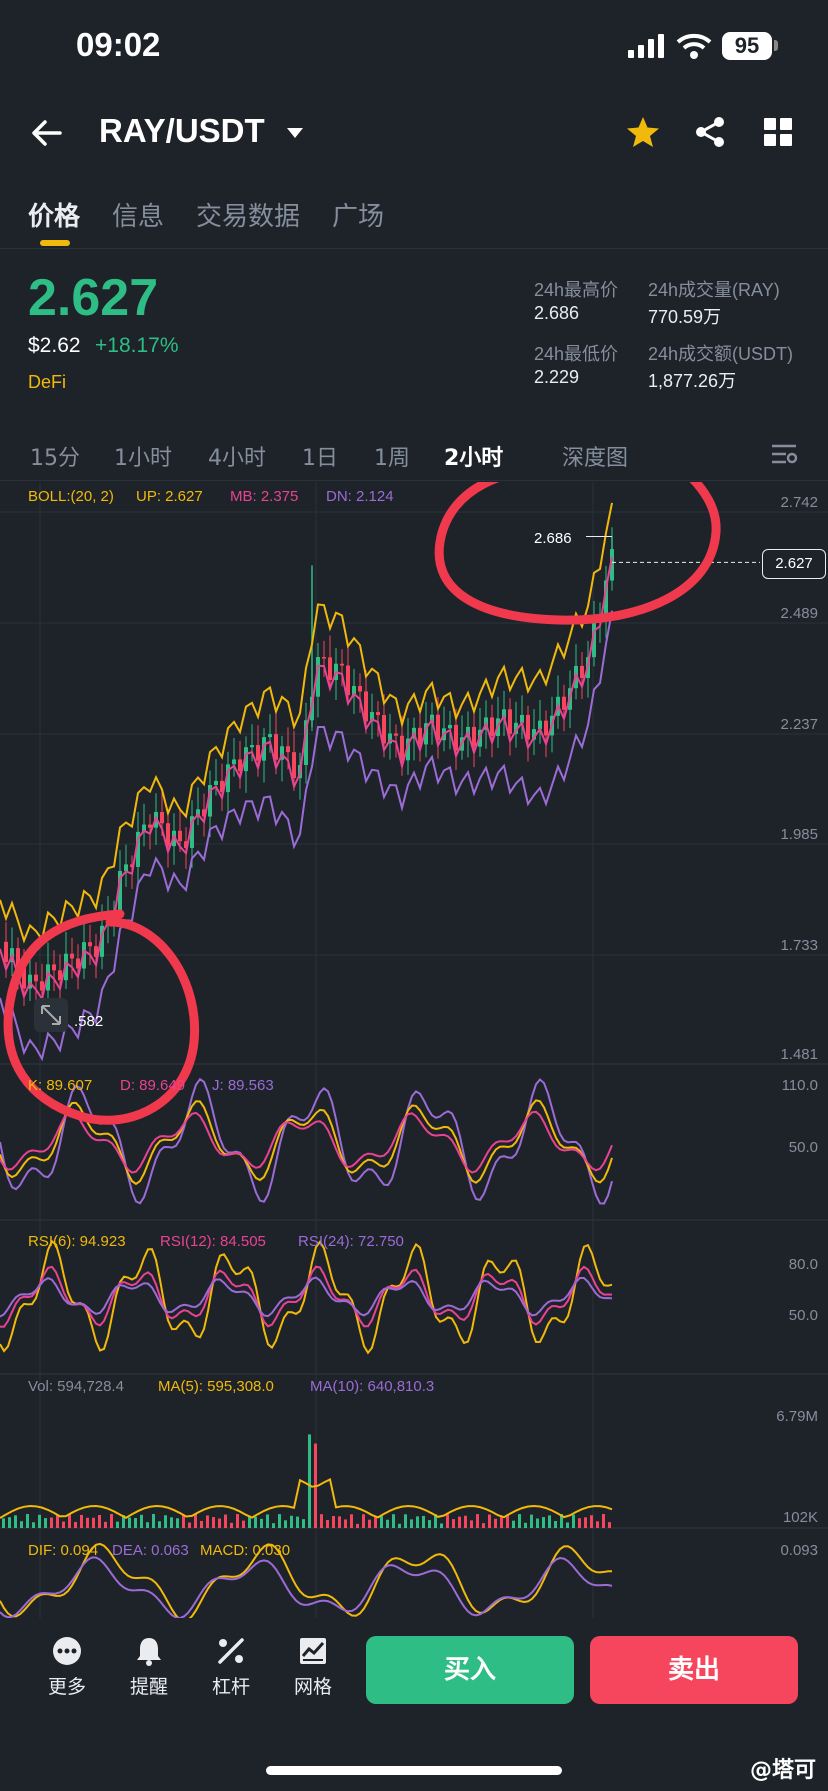 The height and width of the screenshot is (1791, 828). What do you see at coordinates (320, 456) in the screenshot?
I see `interval-1d: 1日` at bounding box center [320, 456].